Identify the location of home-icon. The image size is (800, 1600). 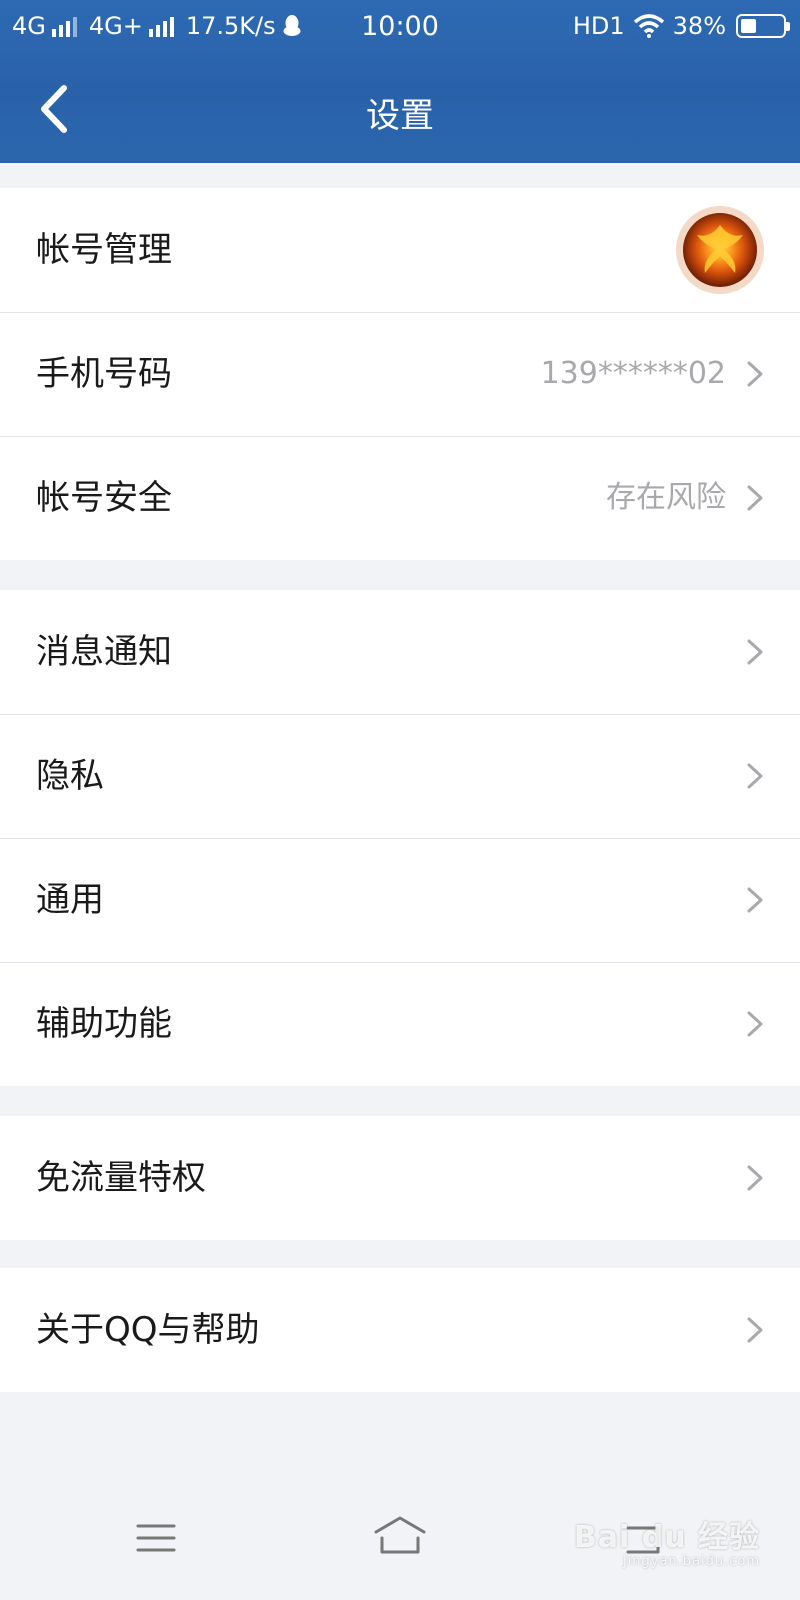
(400, 1535).